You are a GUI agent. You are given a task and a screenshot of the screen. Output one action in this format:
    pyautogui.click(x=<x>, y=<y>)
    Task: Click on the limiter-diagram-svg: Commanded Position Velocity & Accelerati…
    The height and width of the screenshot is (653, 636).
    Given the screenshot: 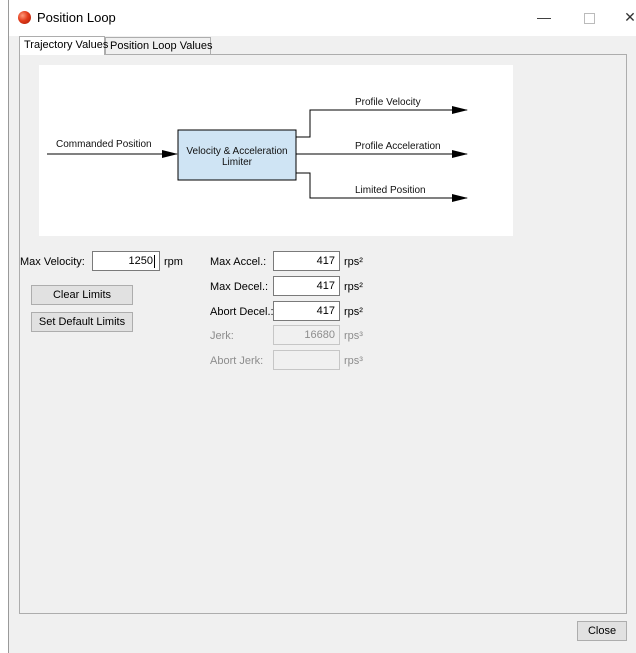 What is the action you would take?
    pyautogui.click(x=257, y=149)
    